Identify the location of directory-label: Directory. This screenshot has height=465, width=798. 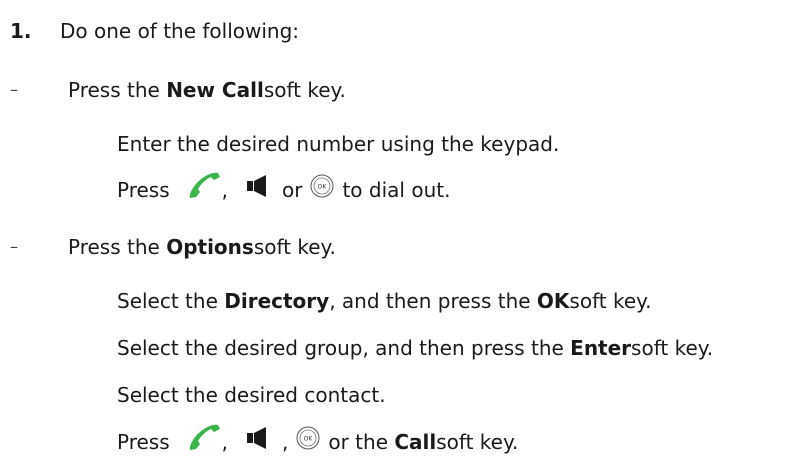
(277, 301).